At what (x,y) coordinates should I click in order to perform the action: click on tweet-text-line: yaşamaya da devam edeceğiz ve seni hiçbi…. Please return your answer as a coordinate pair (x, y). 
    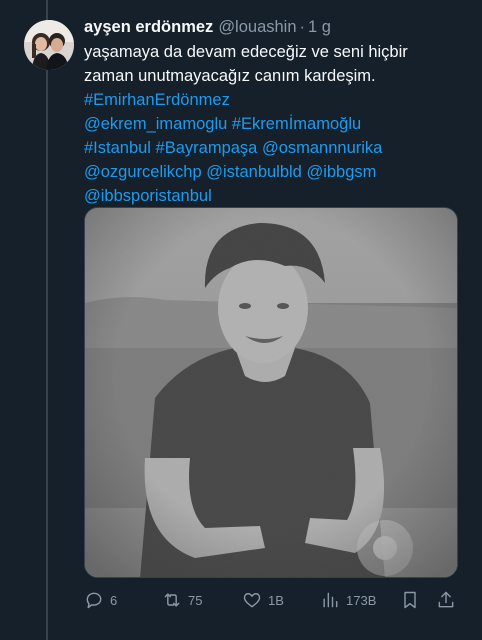
    Looking at the image, I should click on (246, 52).